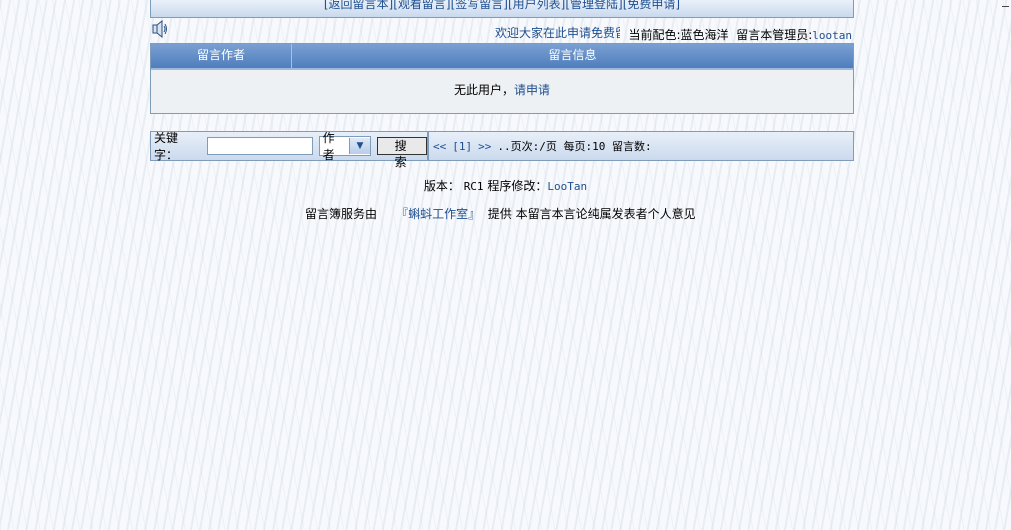 Image resolution: width=1011 pixels, height=530 pixels. Describe the element at coordinates (532, 90) in the screenshot. I see `apply-link: 请申请` at that location.